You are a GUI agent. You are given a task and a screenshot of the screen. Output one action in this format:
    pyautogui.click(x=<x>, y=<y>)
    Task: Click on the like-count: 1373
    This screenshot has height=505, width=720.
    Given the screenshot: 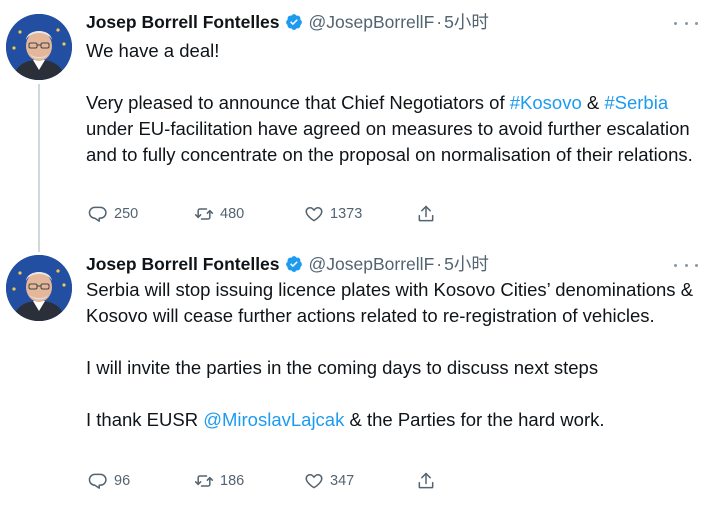 What is the action you would take?
    pyautogui.click(x=346, y=214)
    